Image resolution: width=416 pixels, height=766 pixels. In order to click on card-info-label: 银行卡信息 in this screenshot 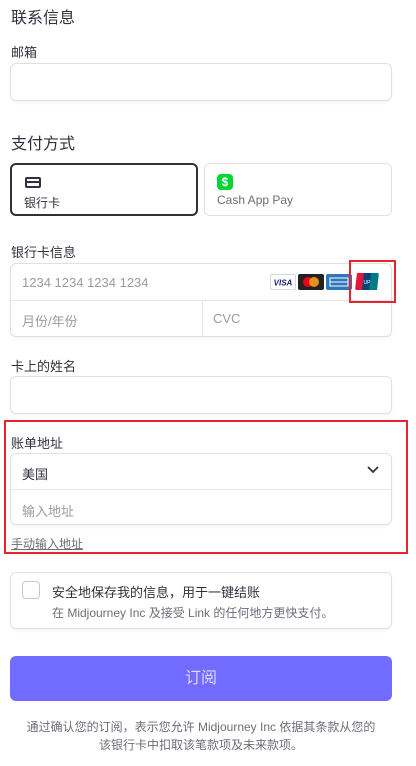, I will do `click(44, 252)`.